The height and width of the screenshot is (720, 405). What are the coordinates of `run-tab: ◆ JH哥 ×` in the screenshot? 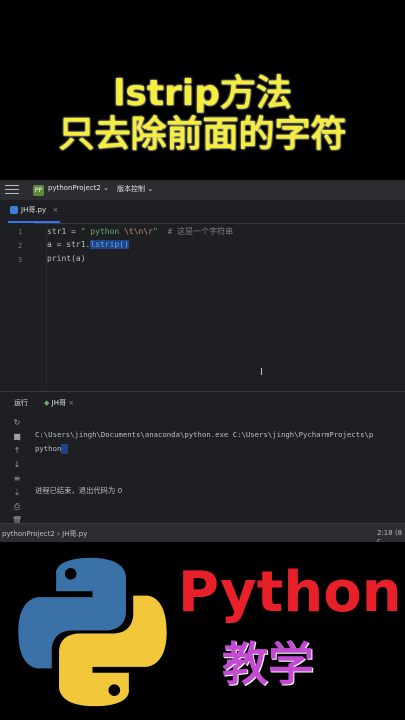 It's located at (59, 403).